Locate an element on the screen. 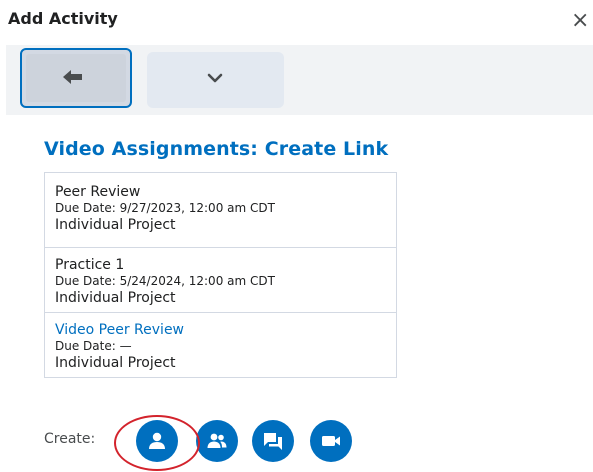  discussion-icon is located at coordinates (273, 441).